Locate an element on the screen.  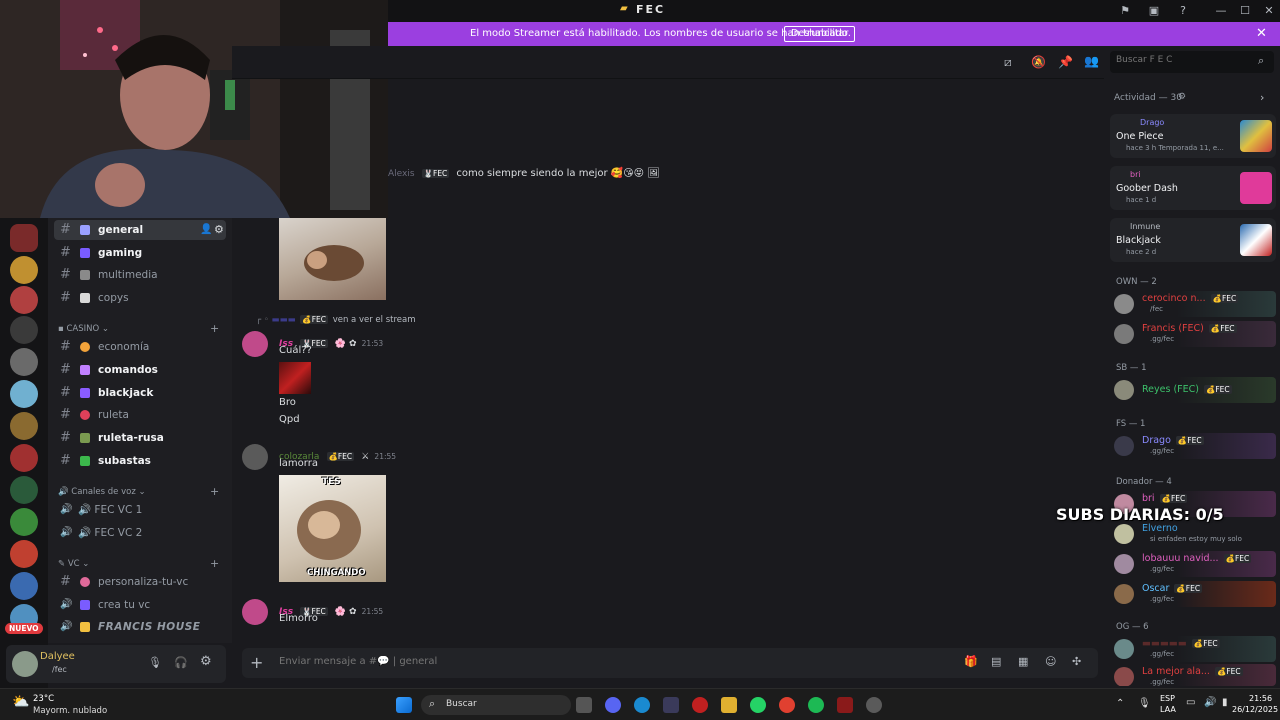
gif-icon: ▤ is located at coordinates (996, 661).